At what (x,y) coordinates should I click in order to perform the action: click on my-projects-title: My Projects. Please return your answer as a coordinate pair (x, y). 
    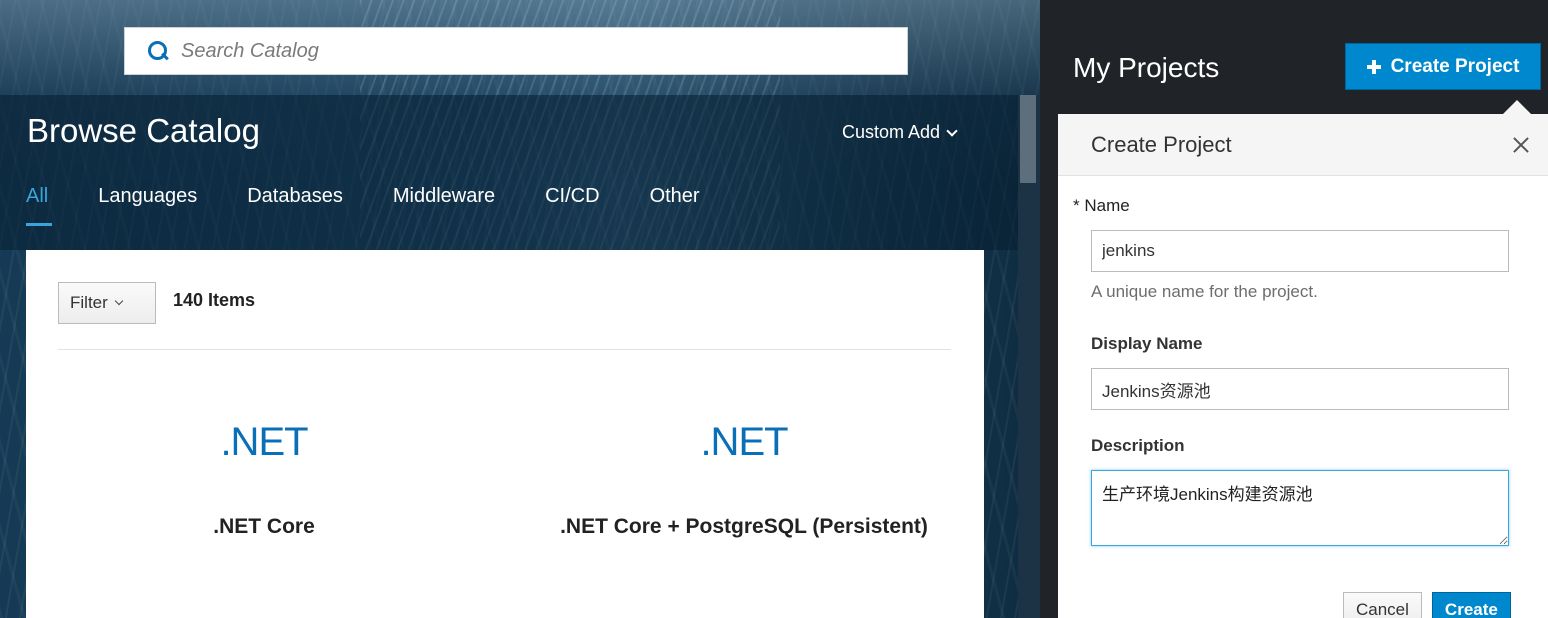
    Looking at the image, I should click on (1146, 67).